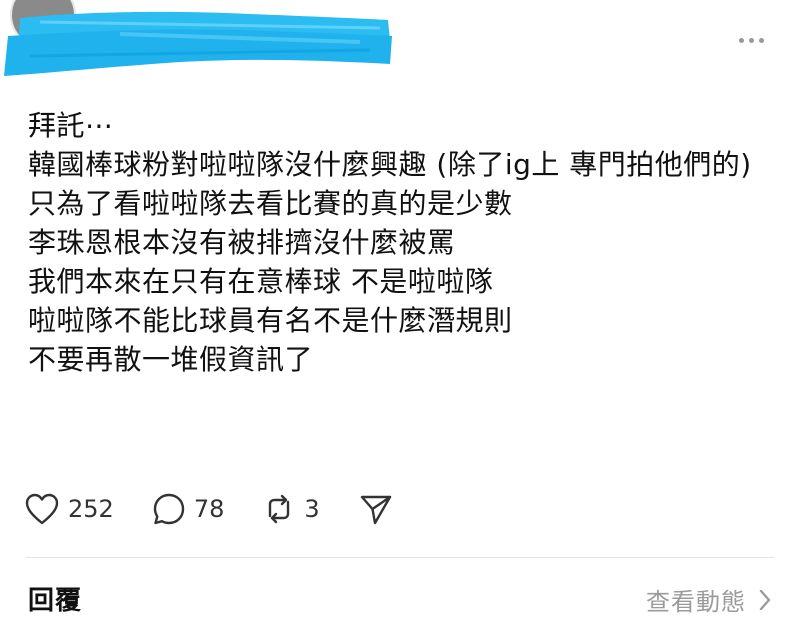  What do you see at coordinates (55, 598) in the screenshot?
I see `reply-label: 回覆` at bounding box center [55, 598].